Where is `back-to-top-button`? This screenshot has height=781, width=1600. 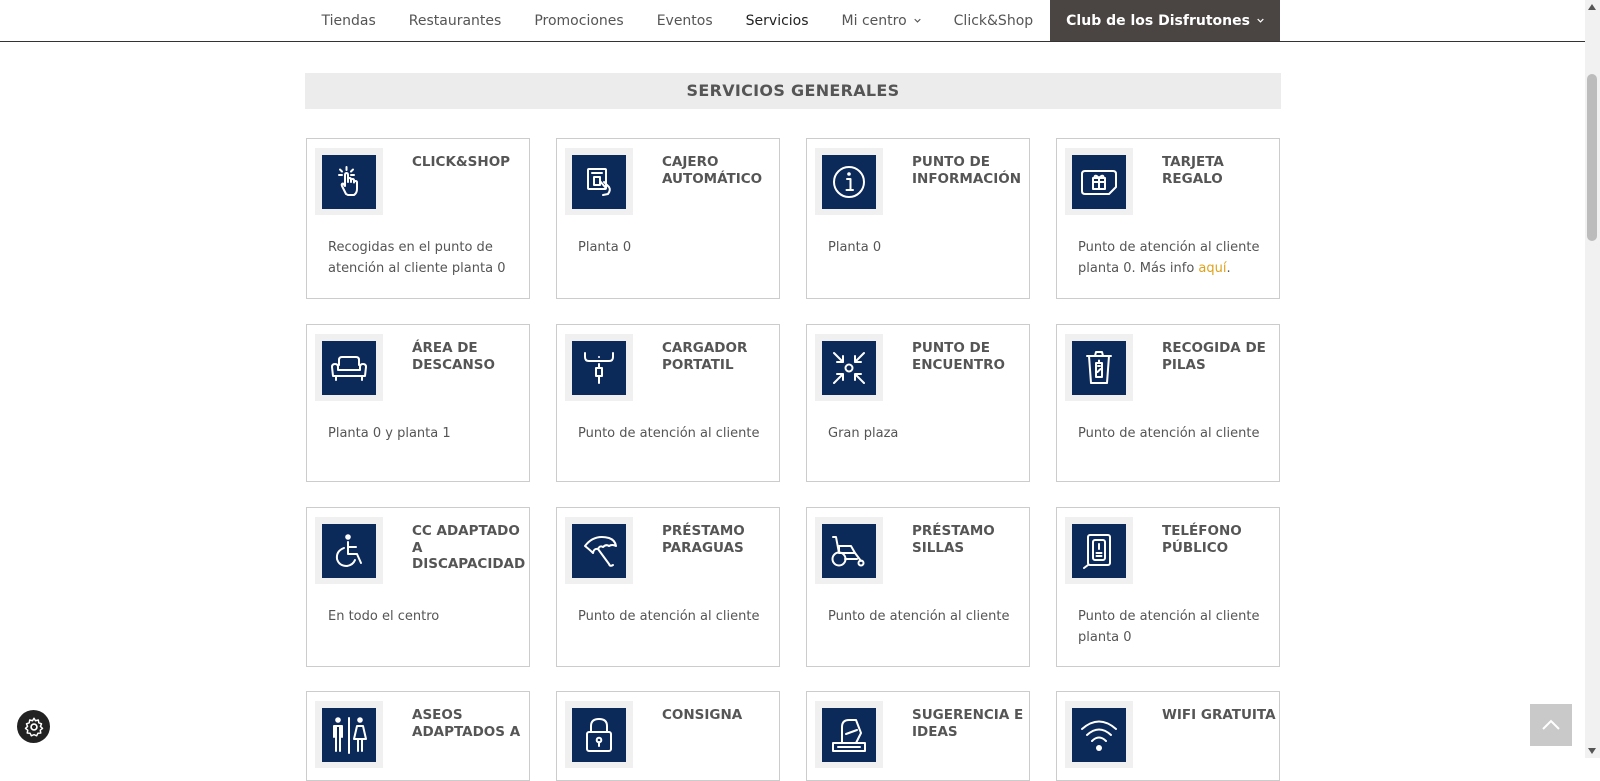 back-to-top-button is located at coordinates (1551, 725).